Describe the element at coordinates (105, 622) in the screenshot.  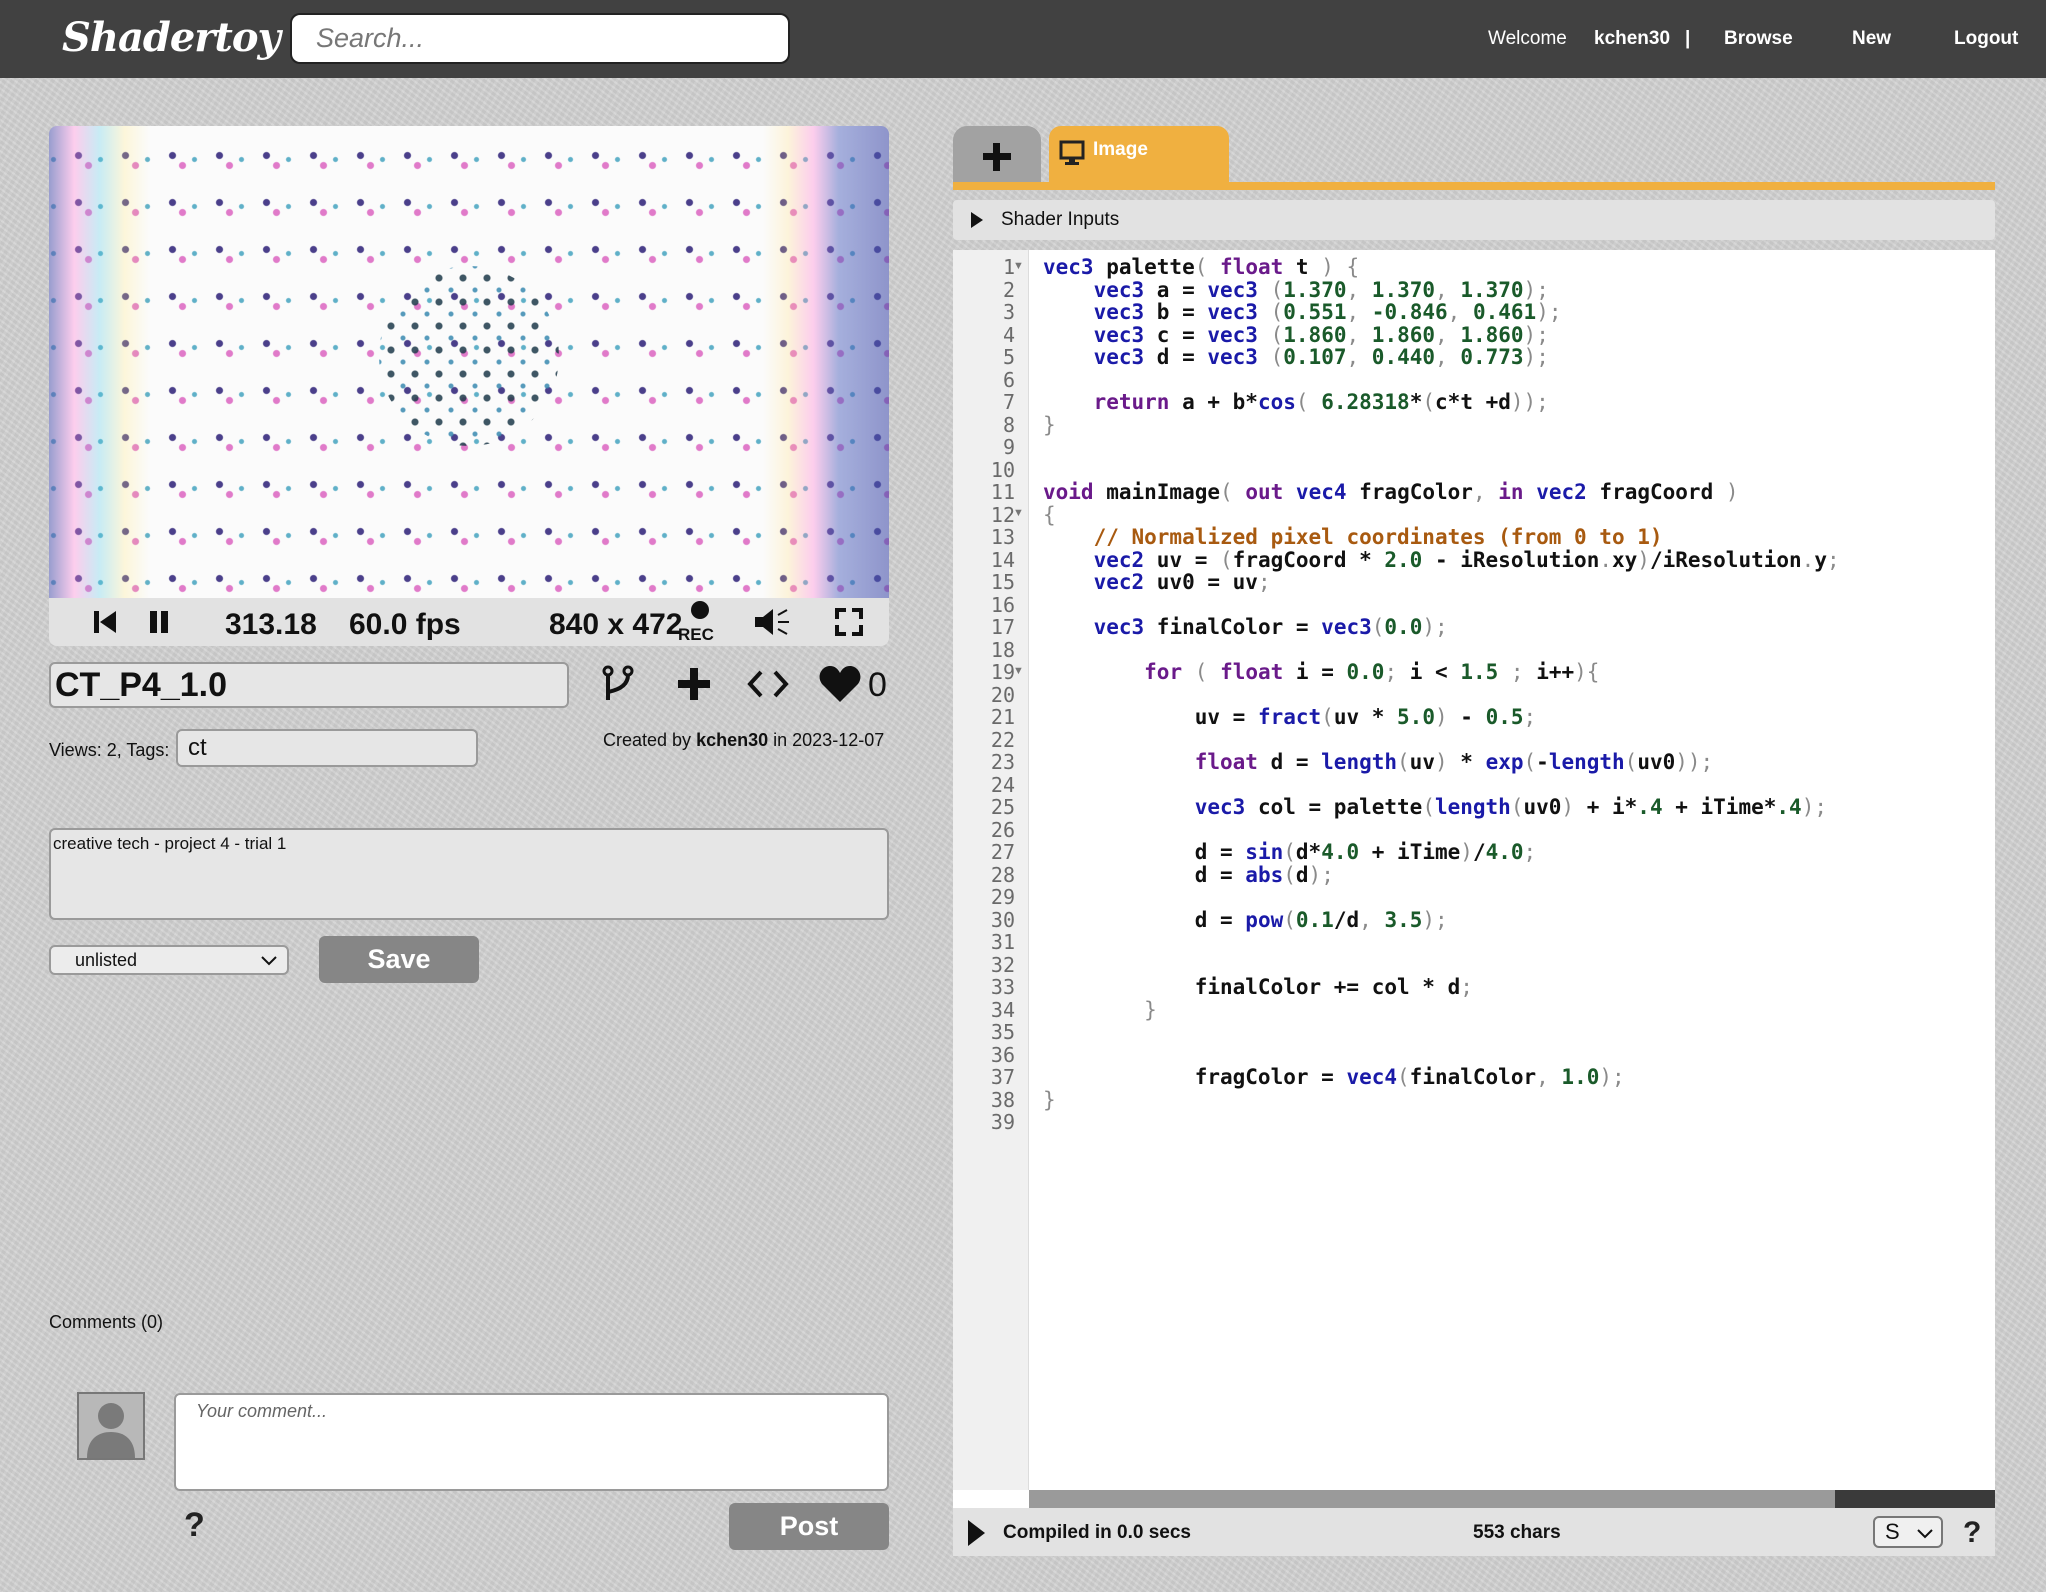
I see `skip-back-icon` at that location.